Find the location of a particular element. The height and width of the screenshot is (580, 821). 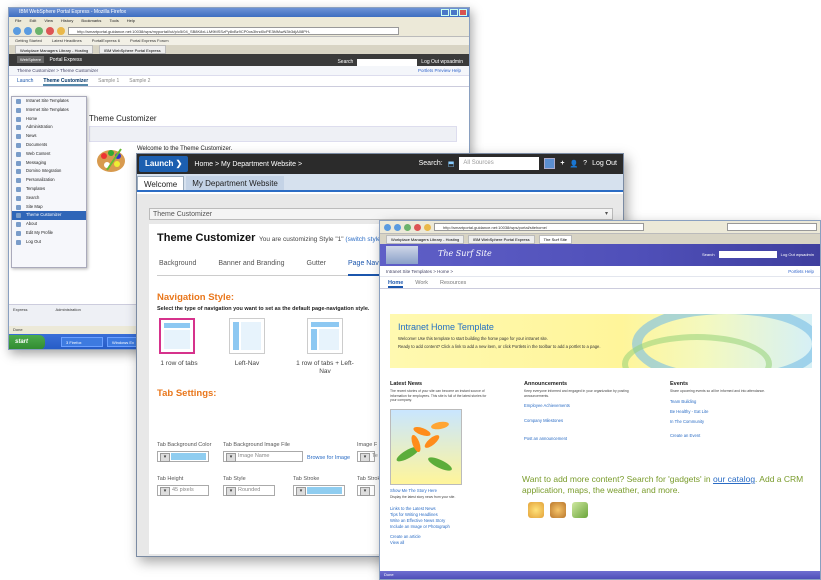

tab-style-field: Rounded is located at coordinates (249, 490).